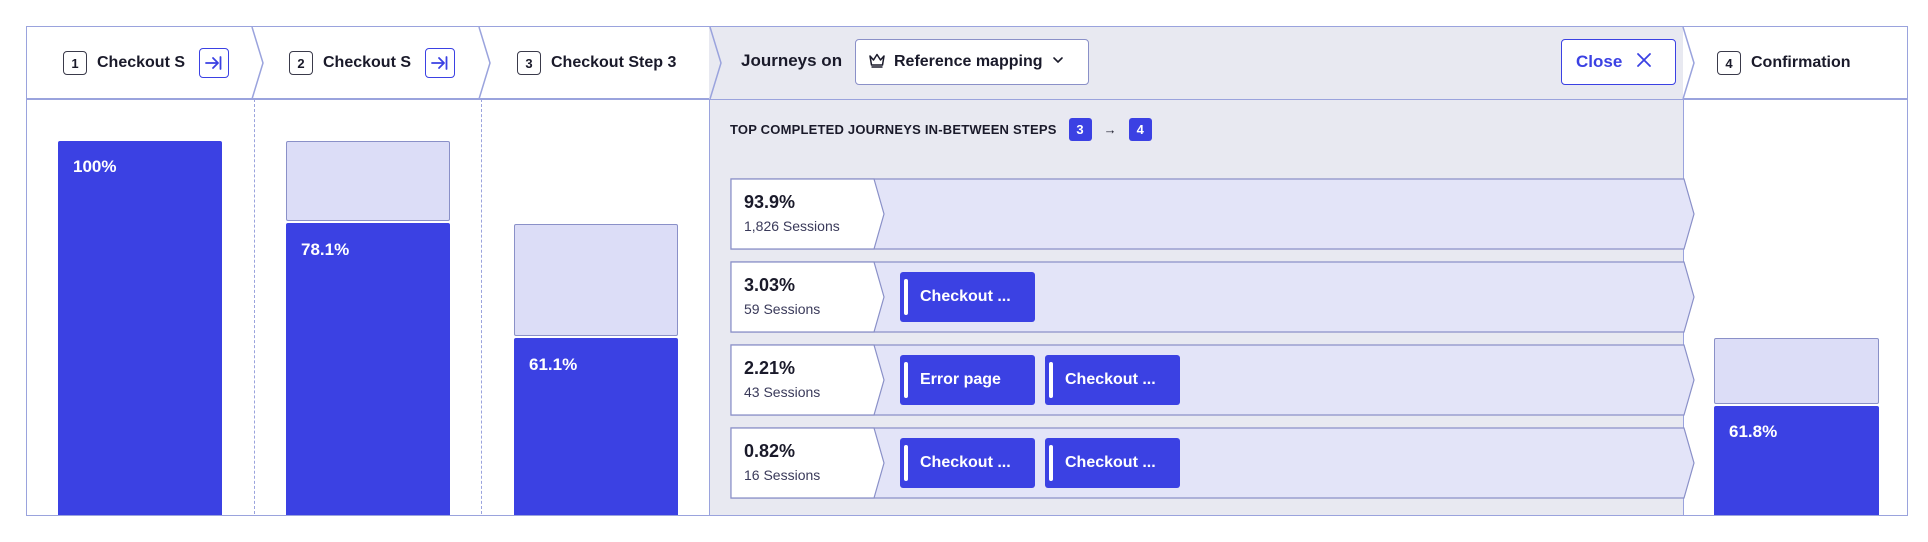 The height and width of the screenshot is (542, 1928). I want to click on journey-percentage: 3.03%, so click(770, 285).